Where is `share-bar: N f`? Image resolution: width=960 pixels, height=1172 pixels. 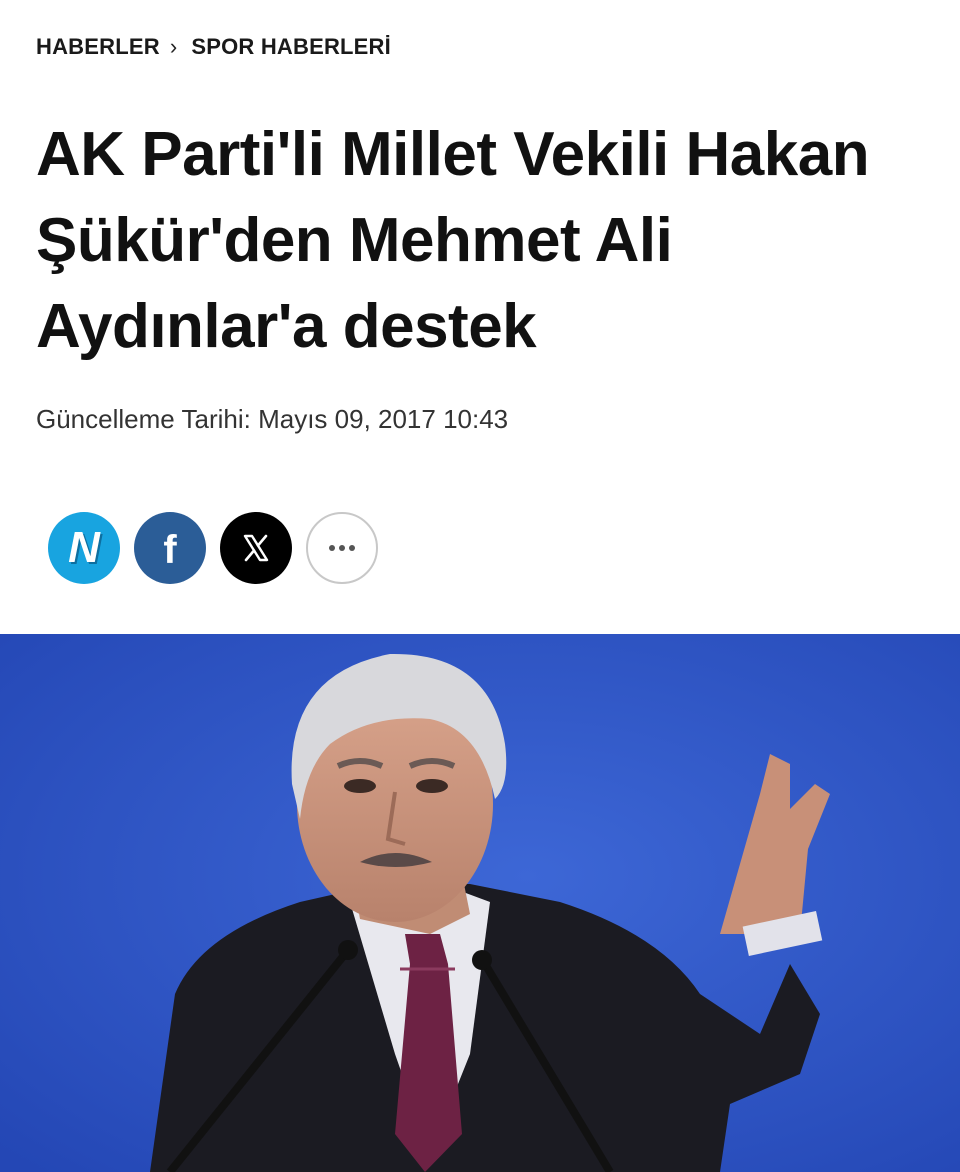 share-bar: N f is located at coordinates (213, 548).